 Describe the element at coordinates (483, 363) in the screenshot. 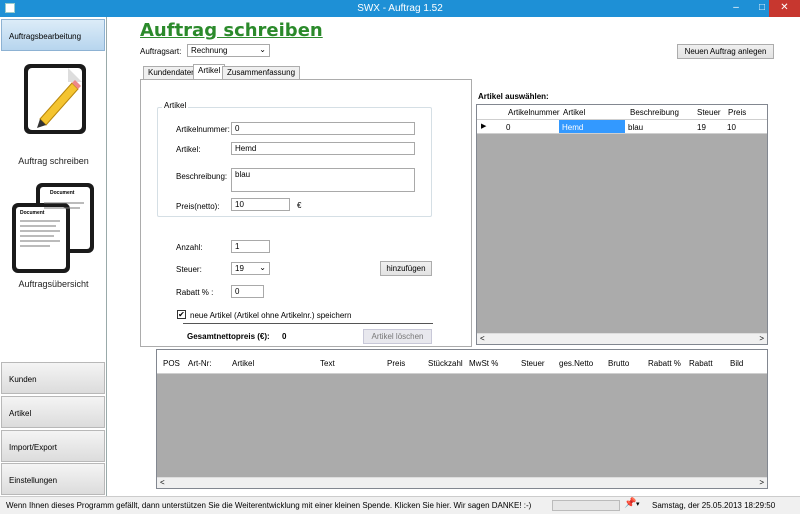

I see `col-mwst: MwSt %` at that location.